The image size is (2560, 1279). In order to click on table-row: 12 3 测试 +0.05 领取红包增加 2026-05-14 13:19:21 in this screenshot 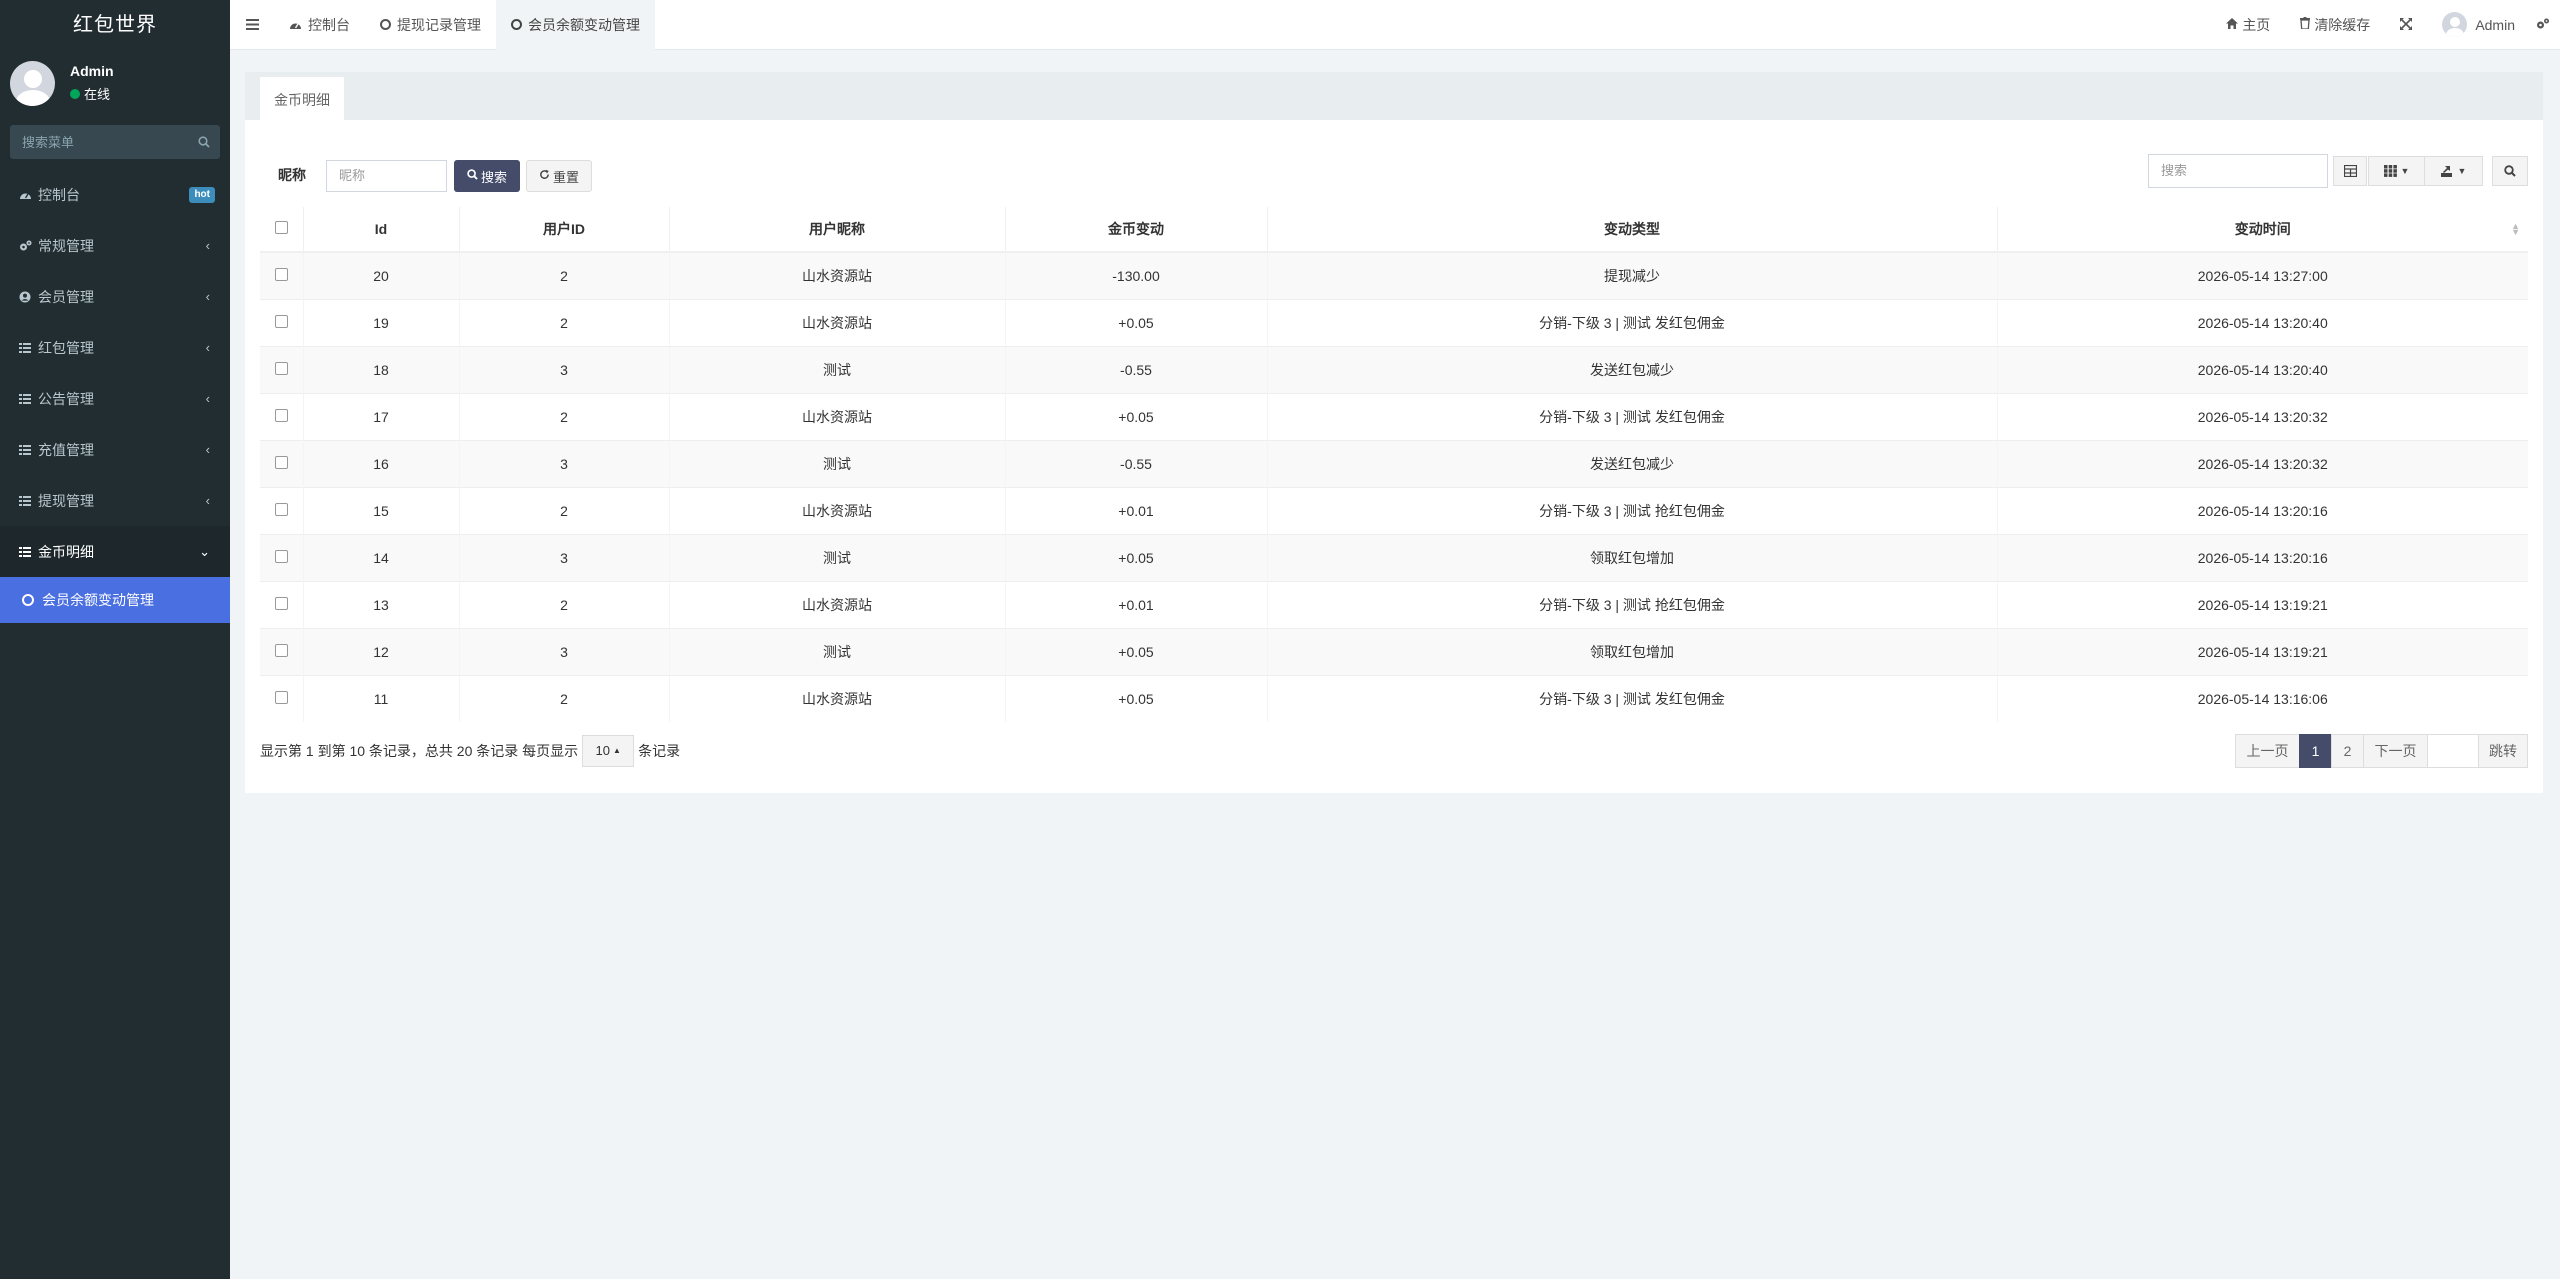, I will do `click(1394, 651)`.